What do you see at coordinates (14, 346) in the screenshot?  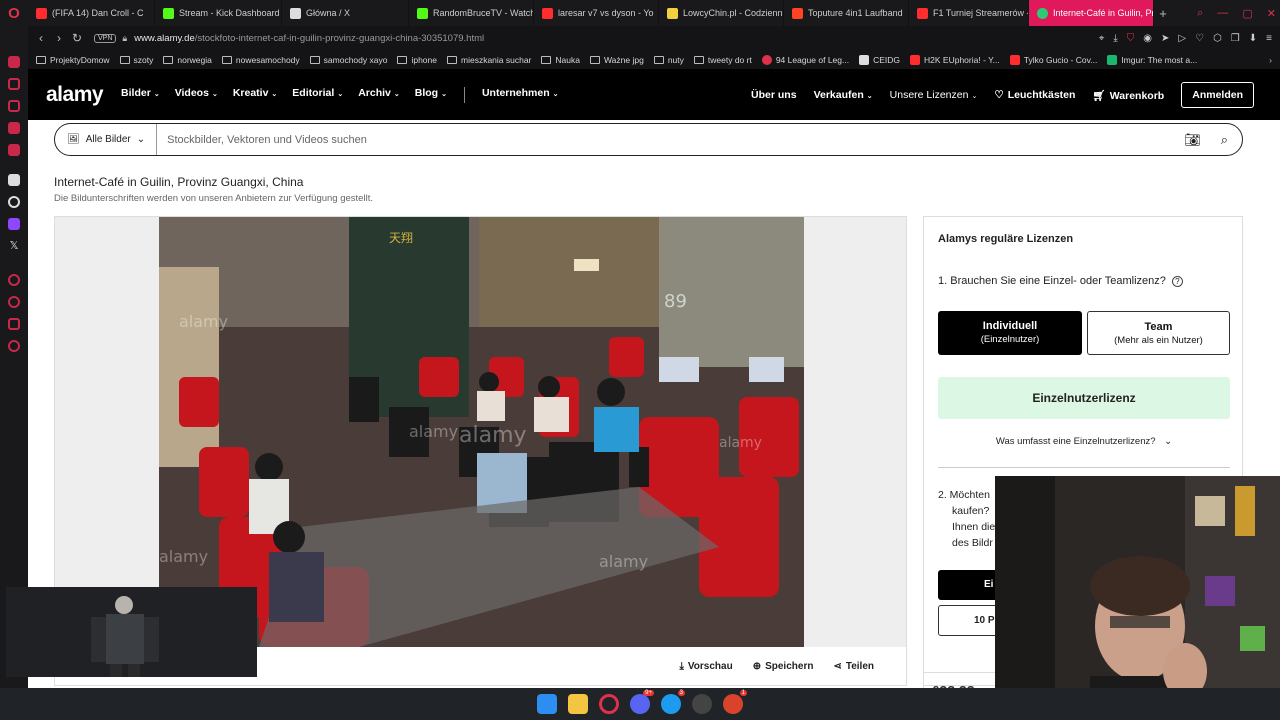 I see `sidebar-settings-icon` at bounding box center [14, 346].